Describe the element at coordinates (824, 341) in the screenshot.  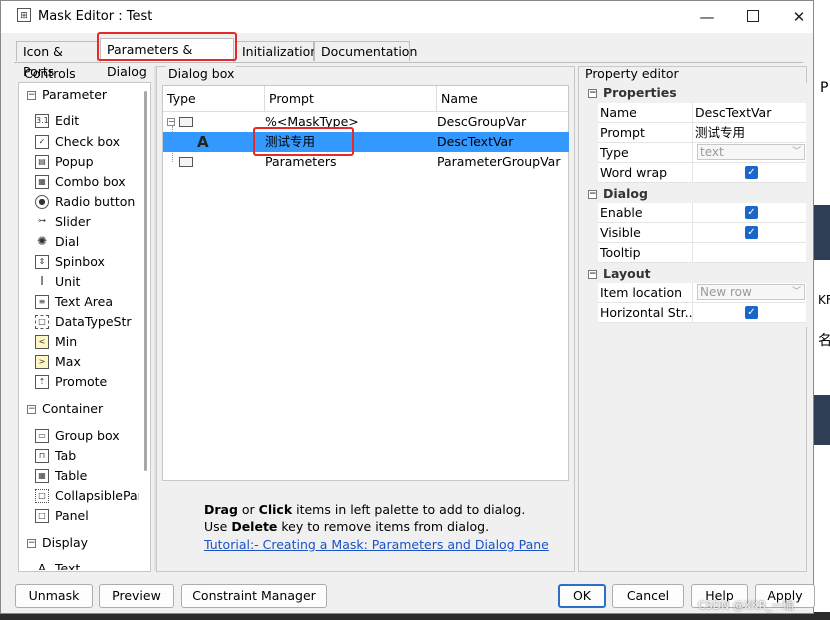
I see `background-text: 名` at that location.